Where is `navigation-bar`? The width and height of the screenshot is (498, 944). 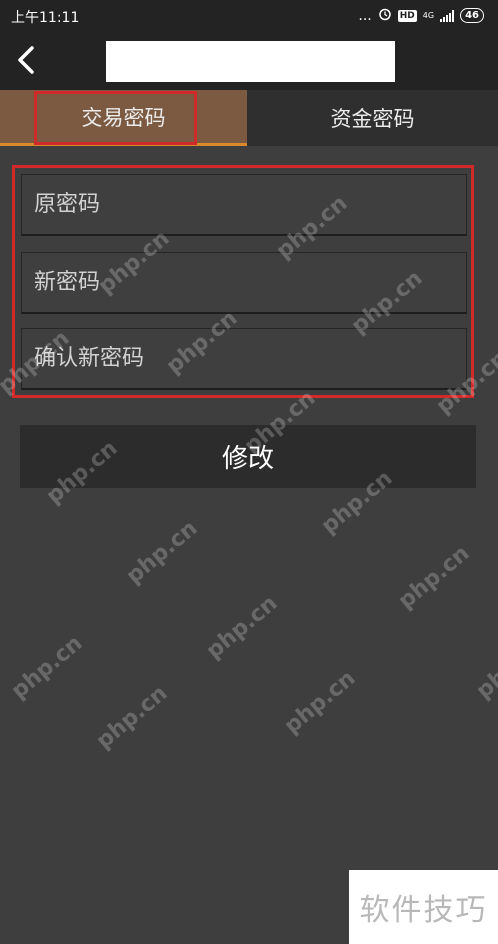 navigation-bar is located at coordinates (249, 61).